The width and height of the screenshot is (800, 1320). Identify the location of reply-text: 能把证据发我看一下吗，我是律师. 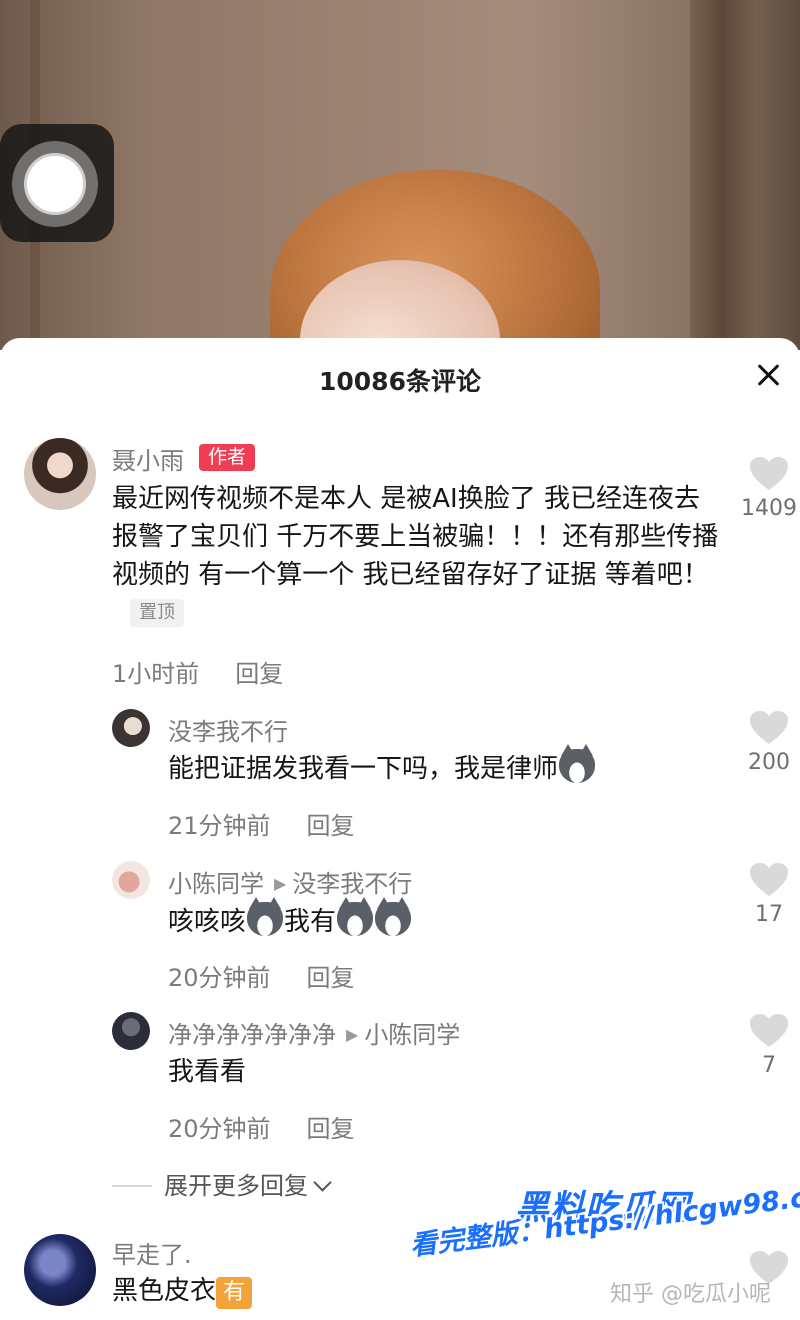
(448, 766).